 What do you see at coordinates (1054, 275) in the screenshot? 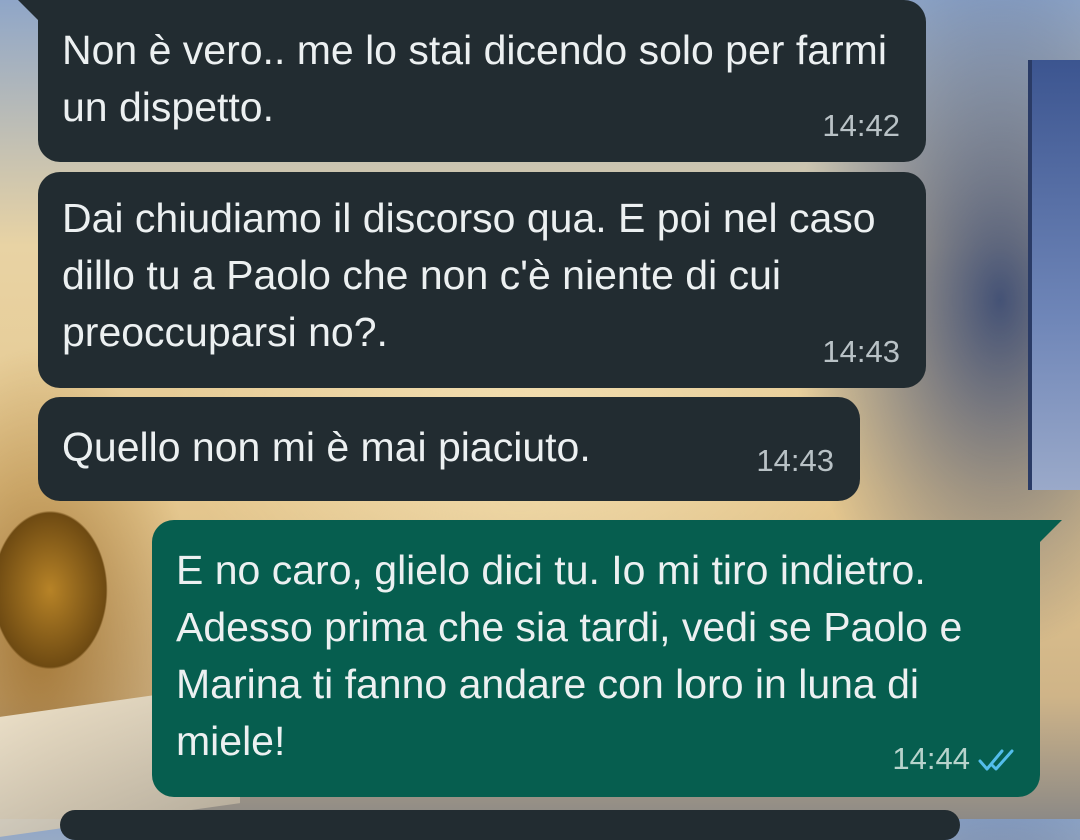
I see `wallpaper-window` at bounding box center [1054, 275].